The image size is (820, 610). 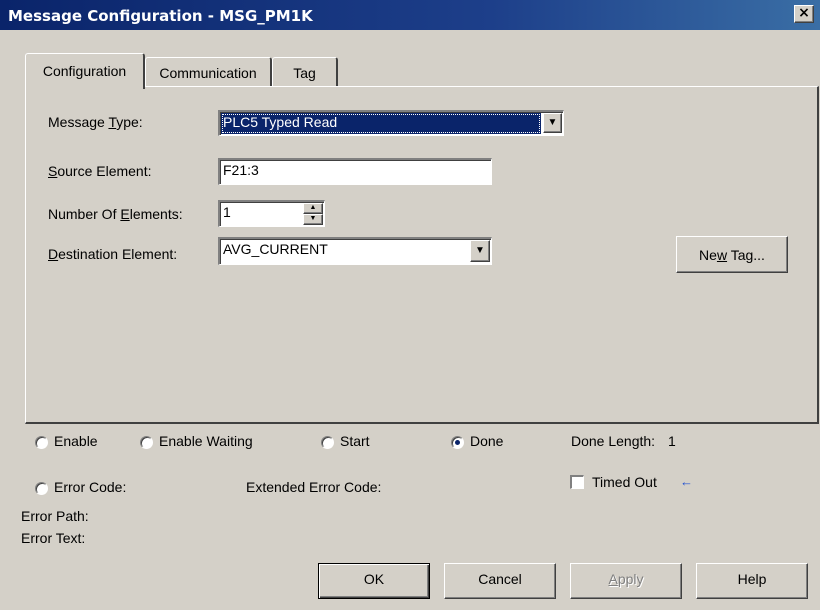 I want to click on tab-tag: Tag, so click(x=305, y=72).